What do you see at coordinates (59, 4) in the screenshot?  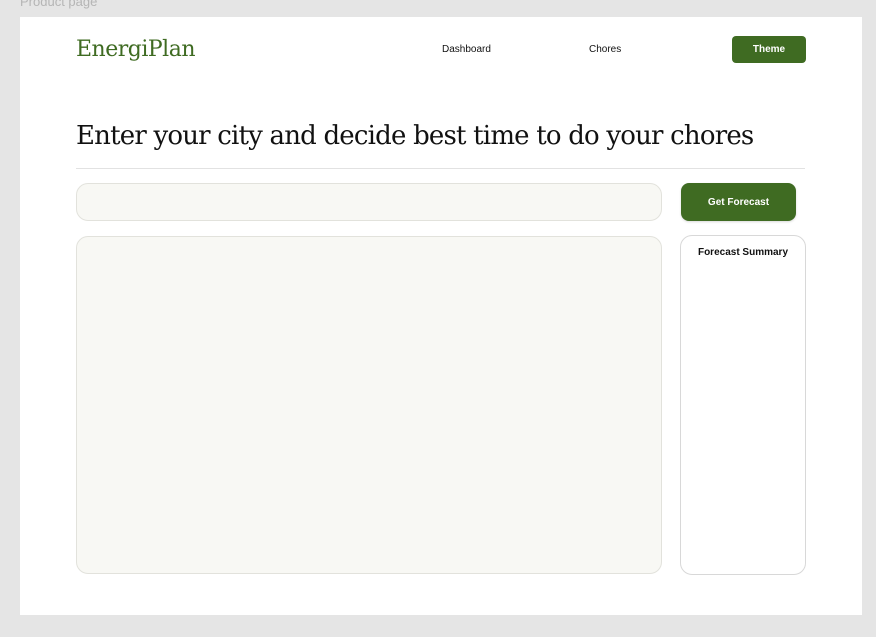 I see `frame-label: Product page` at bounding box center [59, 4].